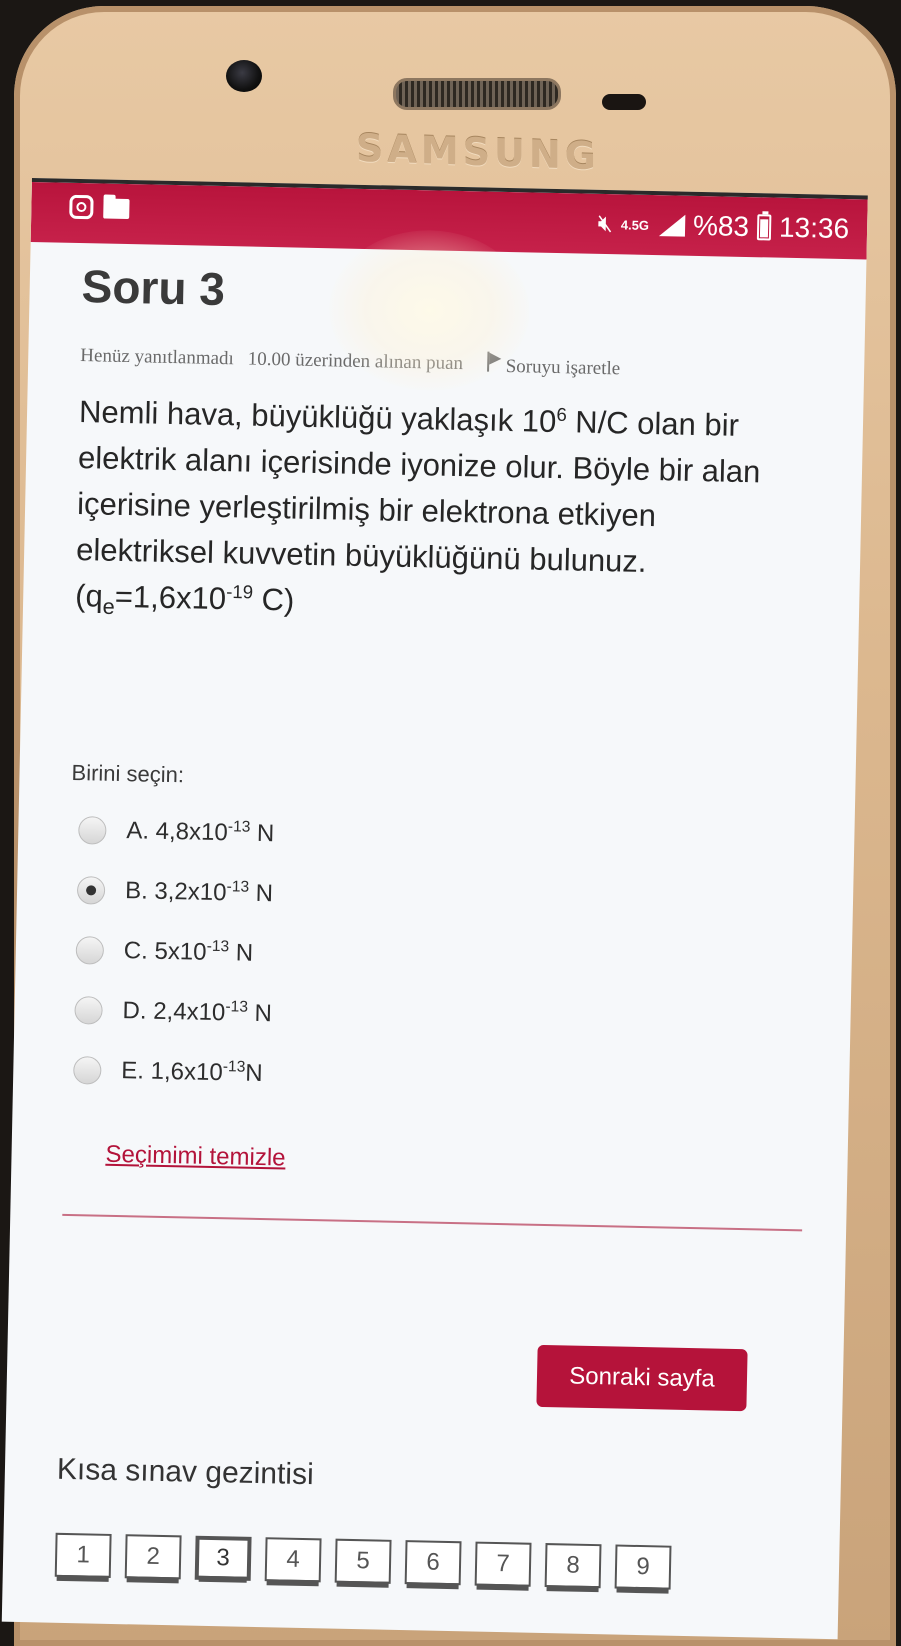 Image resolution: width=901 pixels, height=1646 pixels. What do you see at coordinates (240, 591) in the screenshot?
I see `question-exponent: -19` at bounding box center [240, 591].